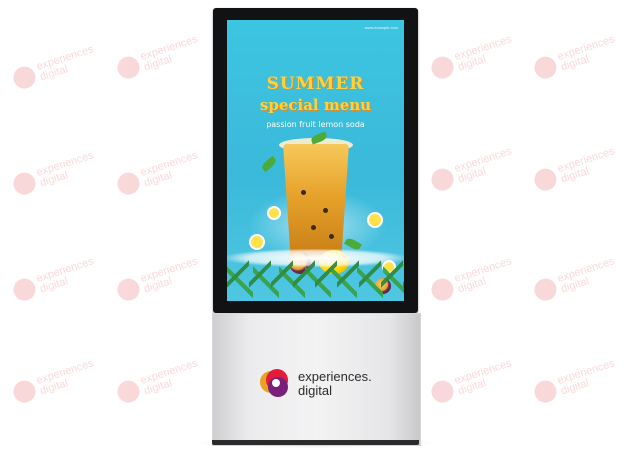  Describe the element at coordinates (315, 84) in the screenshot. I see `screen-title: SUMMER` at that location.